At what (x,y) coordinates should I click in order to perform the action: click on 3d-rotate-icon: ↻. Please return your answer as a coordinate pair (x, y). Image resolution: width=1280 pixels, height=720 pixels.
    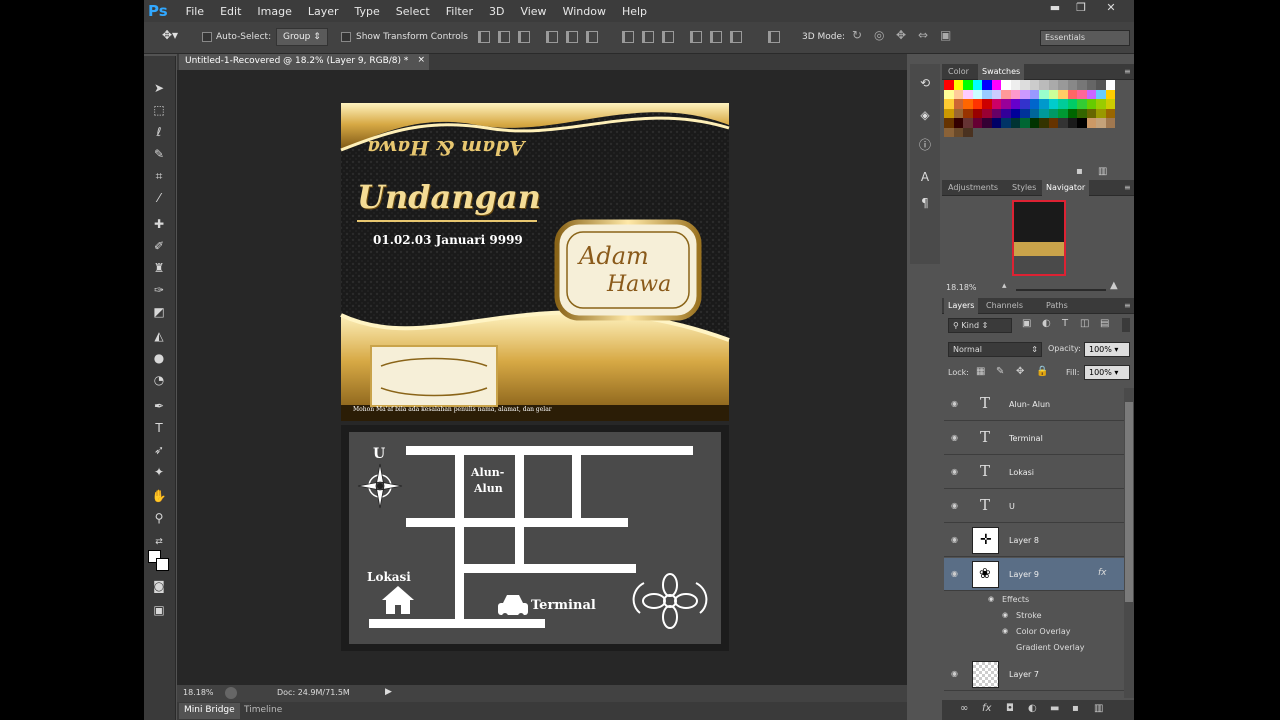
    Looking at the image, I should click on (857, 35).